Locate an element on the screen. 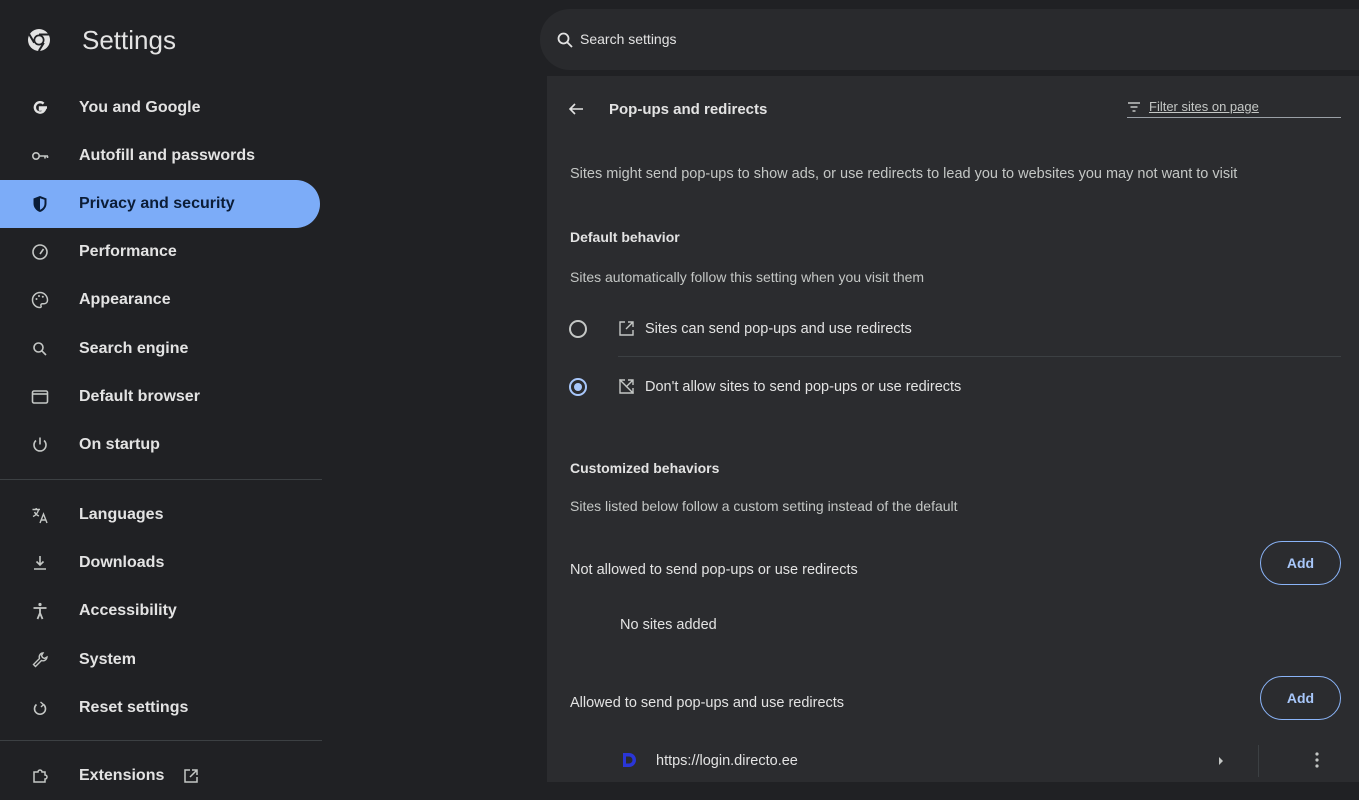  radio-button-checked is located at coordinates (578, 387).